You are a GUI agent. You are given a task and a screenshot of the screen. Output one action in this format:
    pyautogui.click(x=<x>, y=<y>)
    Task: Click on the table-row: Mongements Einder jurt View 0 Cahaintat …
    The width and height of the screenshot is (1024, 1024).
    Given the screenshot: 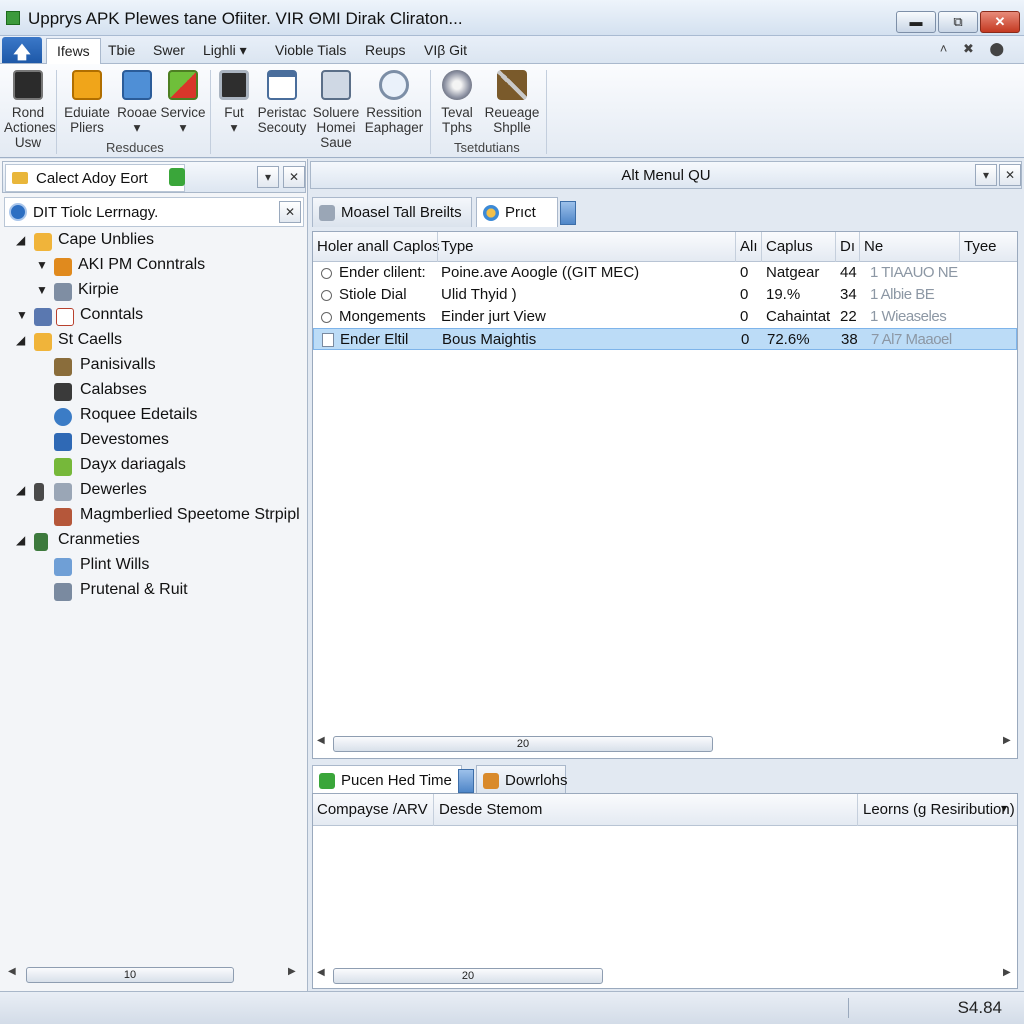 What is the action you would take?
    pyautogui.click(x=665, y=317)
    